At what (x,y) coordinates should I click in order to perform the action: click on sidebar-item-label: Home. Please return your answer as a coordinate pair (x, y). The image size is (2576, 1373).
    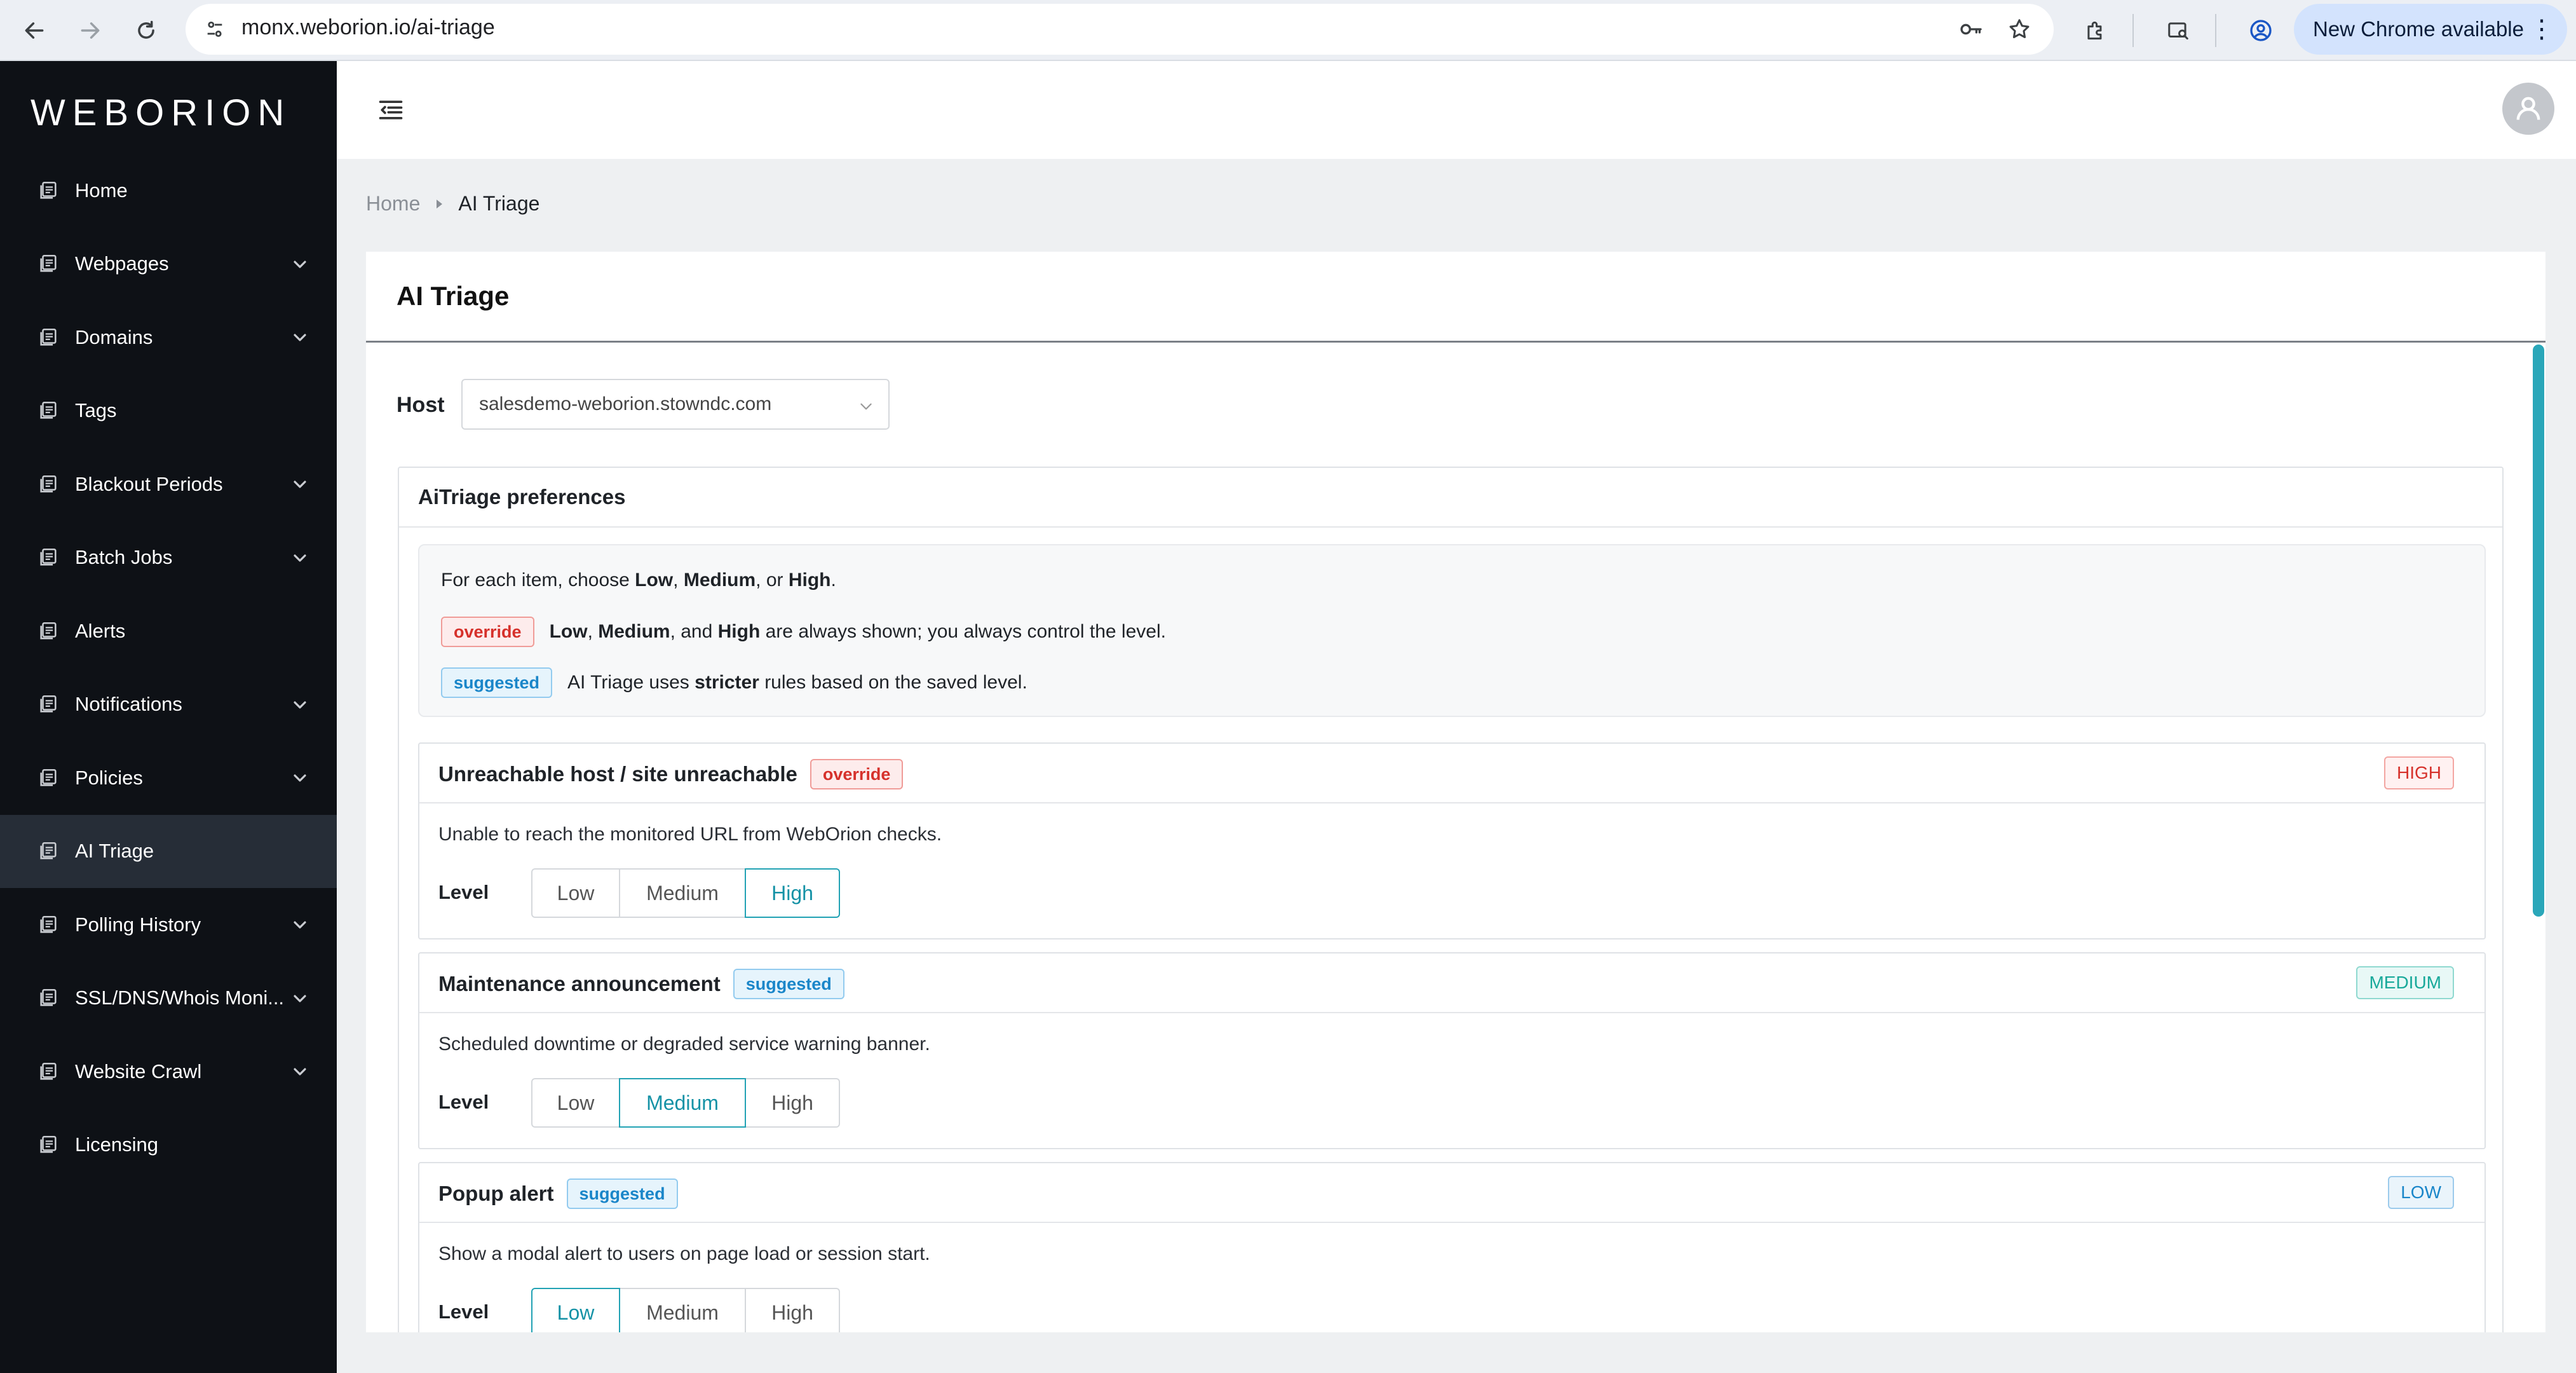
    Looking at the image, I should click on (101, 190).